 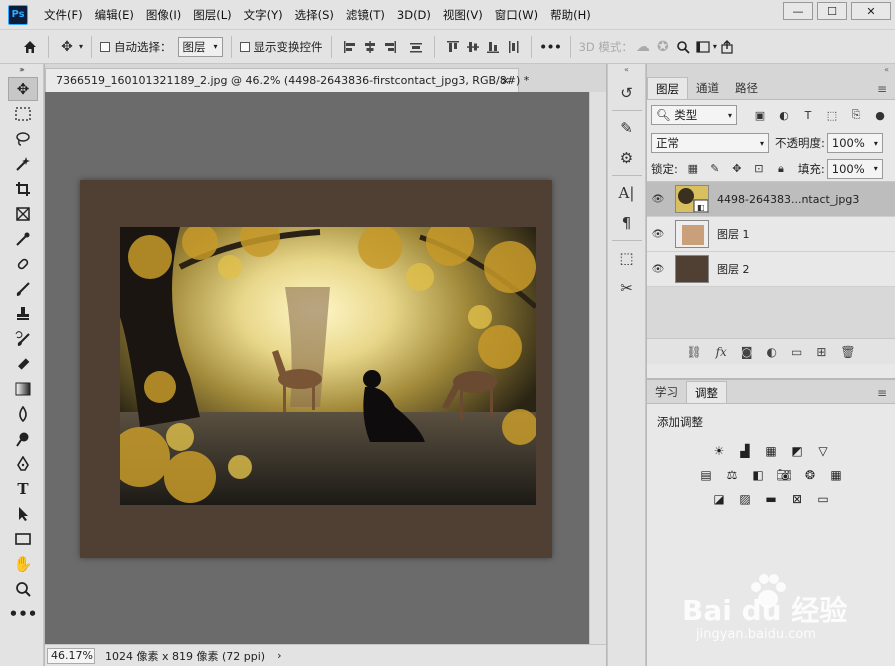 I want to click on type-tool-icon: T, so click(x=23, y=489).